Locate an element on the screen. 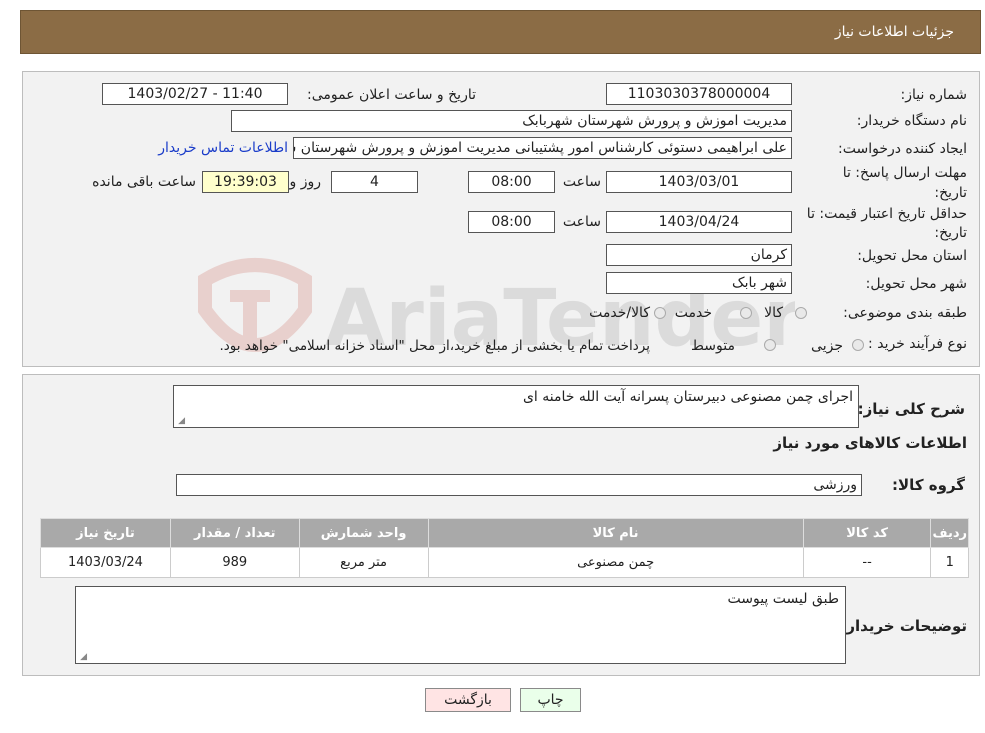  col-unit: واحد شمارش is located at coordinates (363, 533).